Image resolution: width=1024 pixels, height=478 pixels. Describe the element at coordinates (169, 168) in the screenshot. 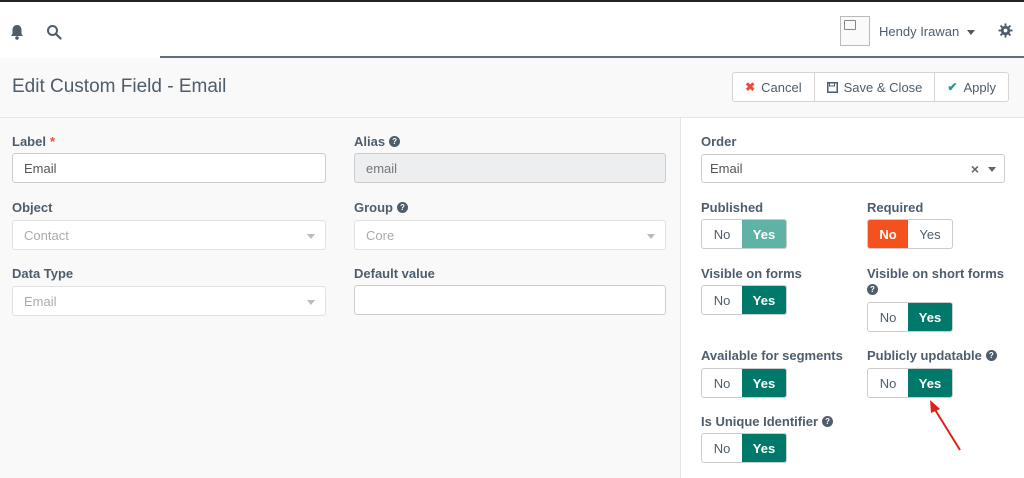

I see `label-input: Email` at that location.